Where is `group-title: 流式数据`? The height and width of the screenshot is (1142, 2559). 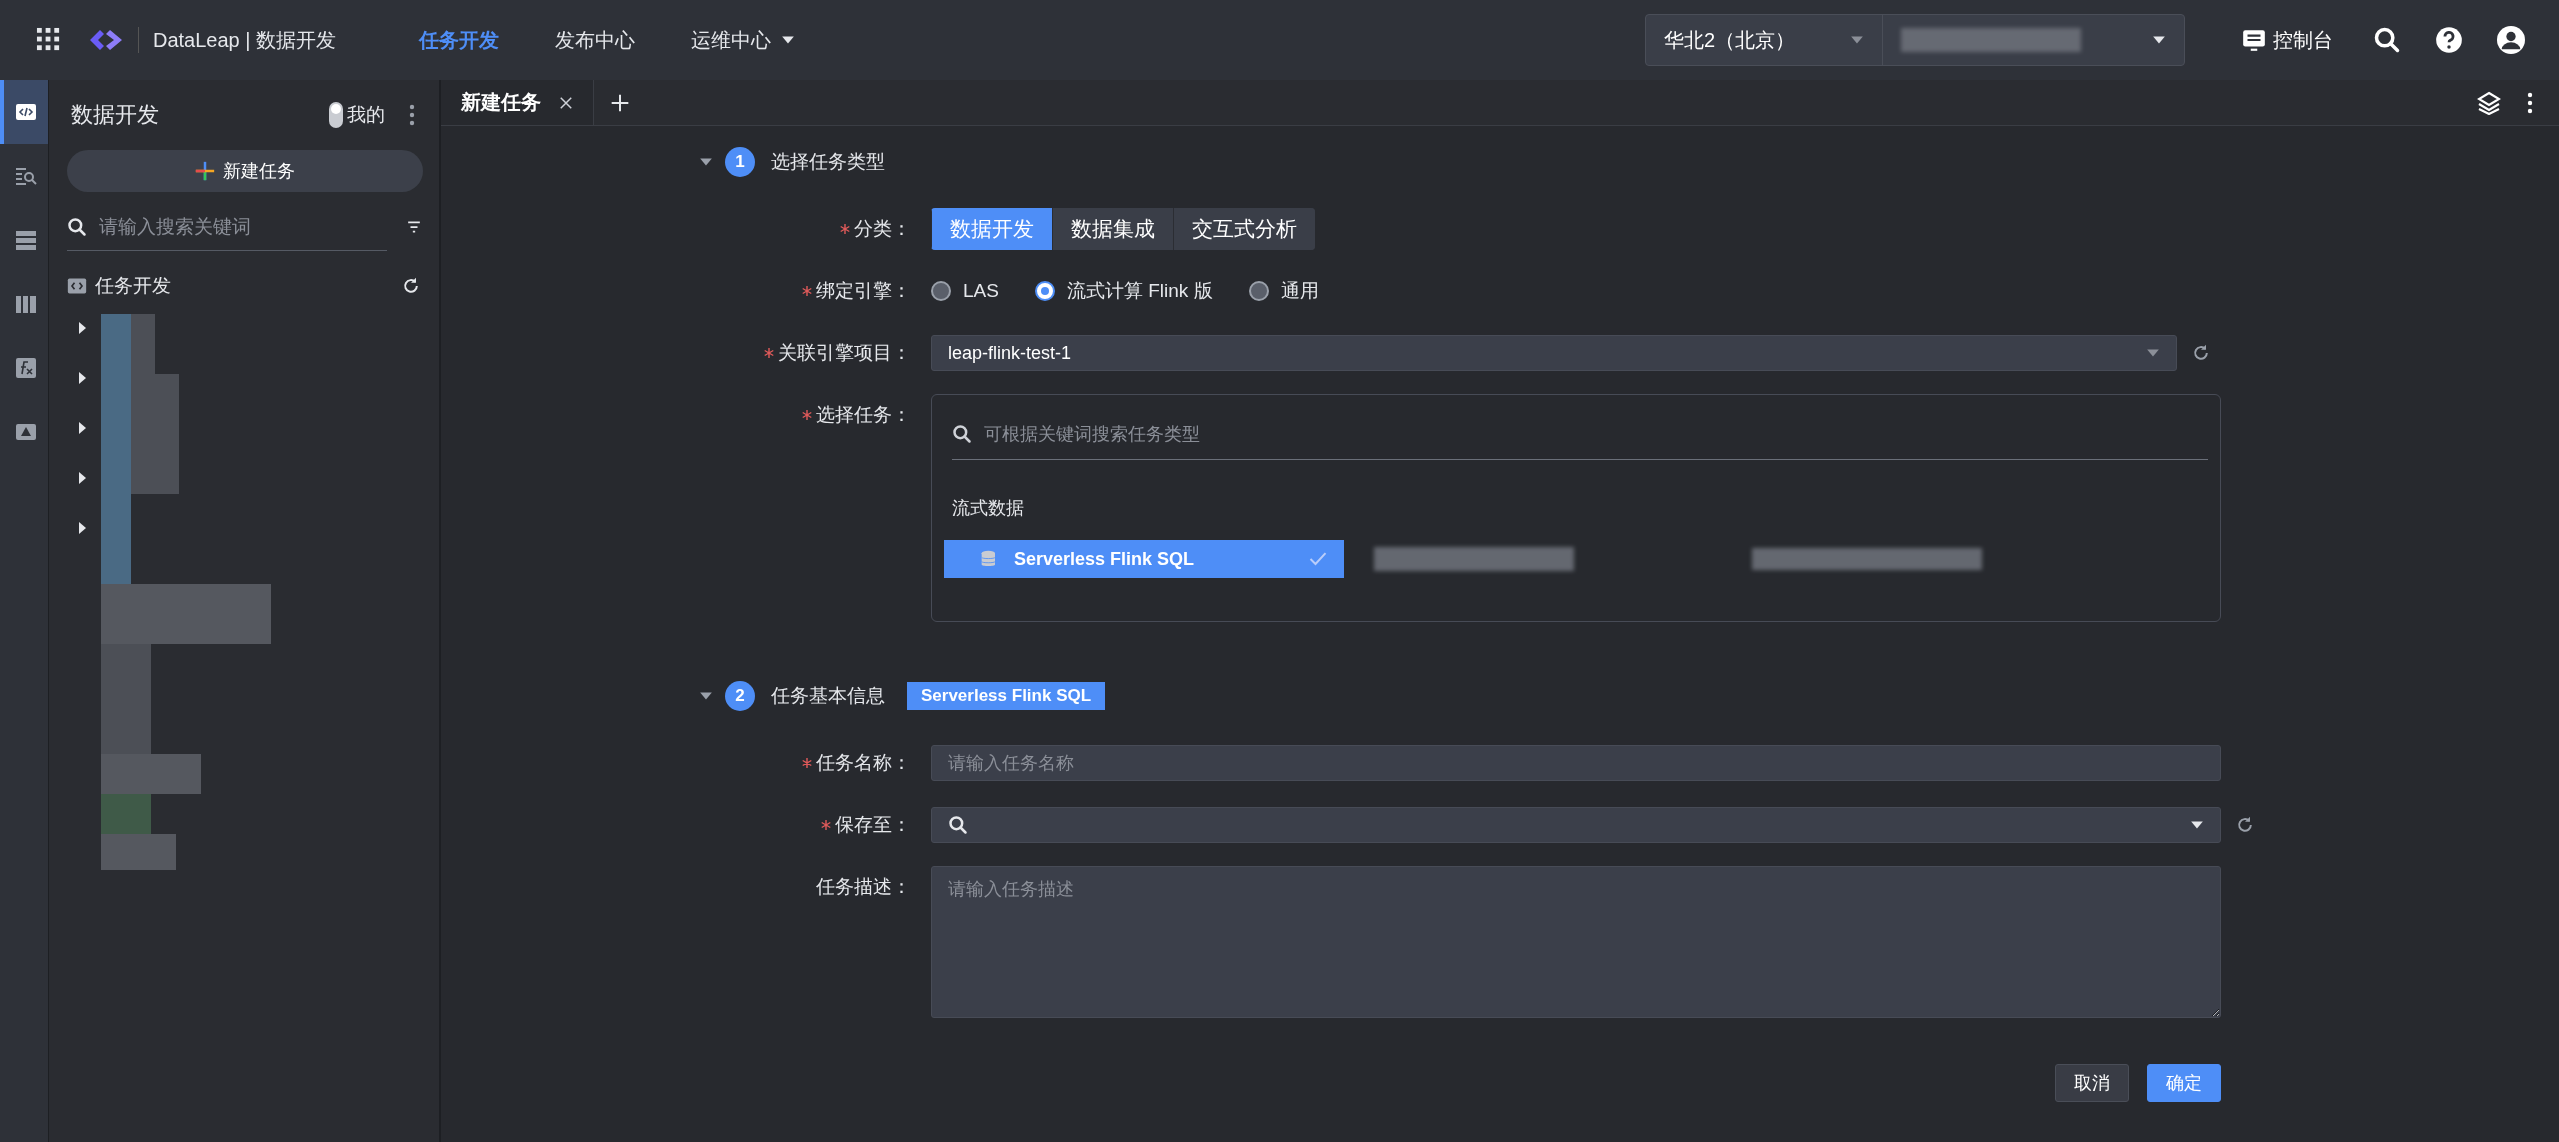 group-title: 流式数据 is located at coordinates (988, 508).